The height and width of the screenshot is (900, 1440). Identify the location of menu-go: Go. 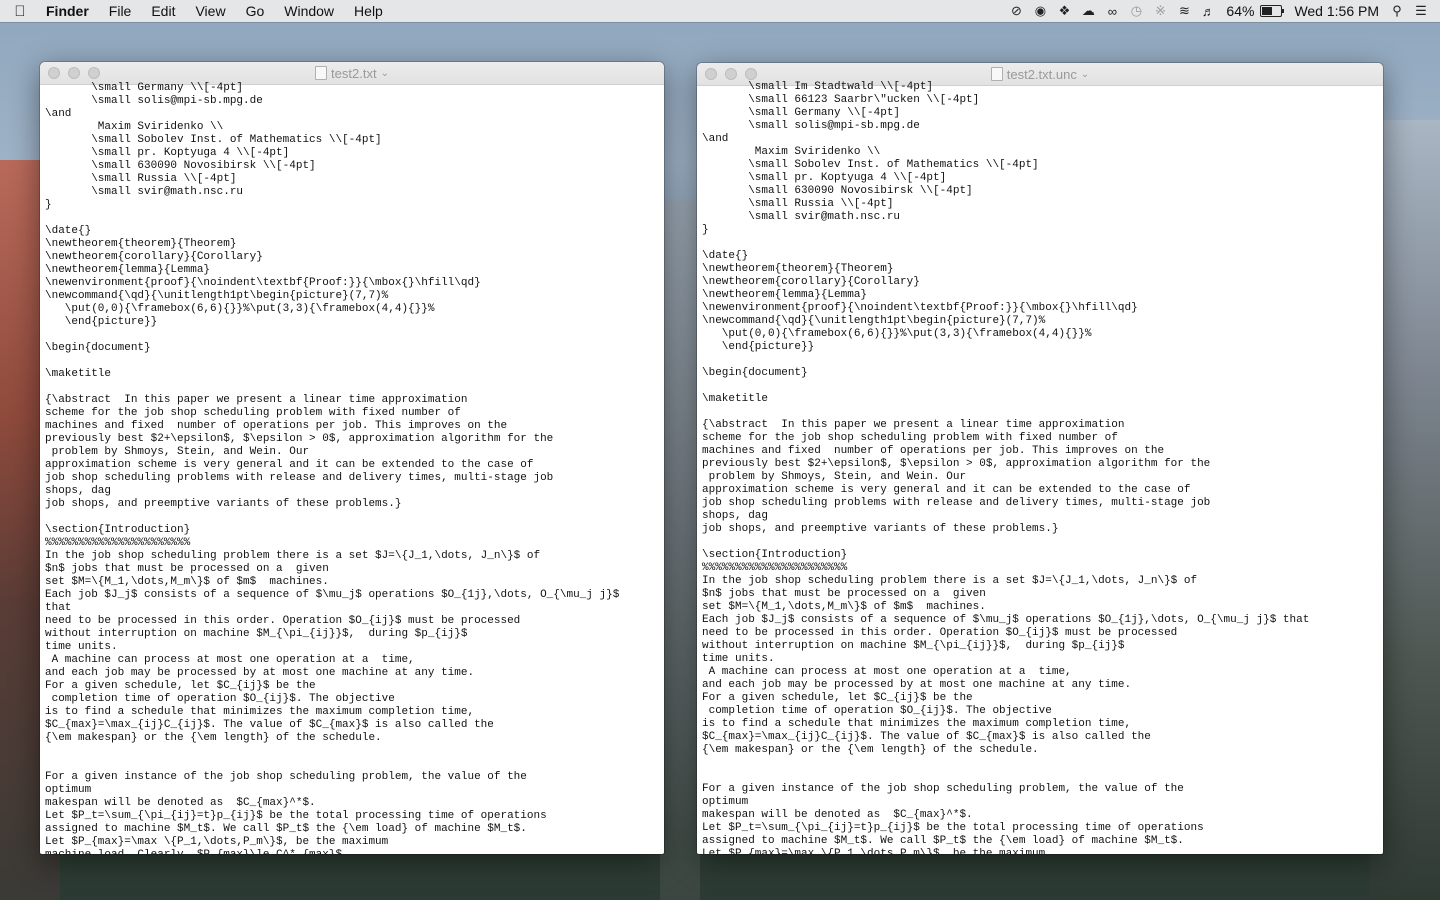
(255, 11).